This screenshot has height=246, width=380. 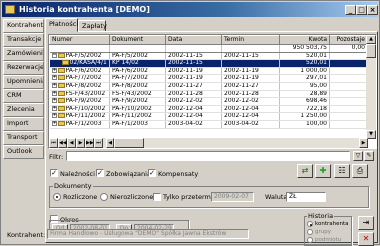 What do you see at coordinates (23, 138) in the screenshot?
I see `sidebar-item-transport: Transport` at bounding box center [23, 138].